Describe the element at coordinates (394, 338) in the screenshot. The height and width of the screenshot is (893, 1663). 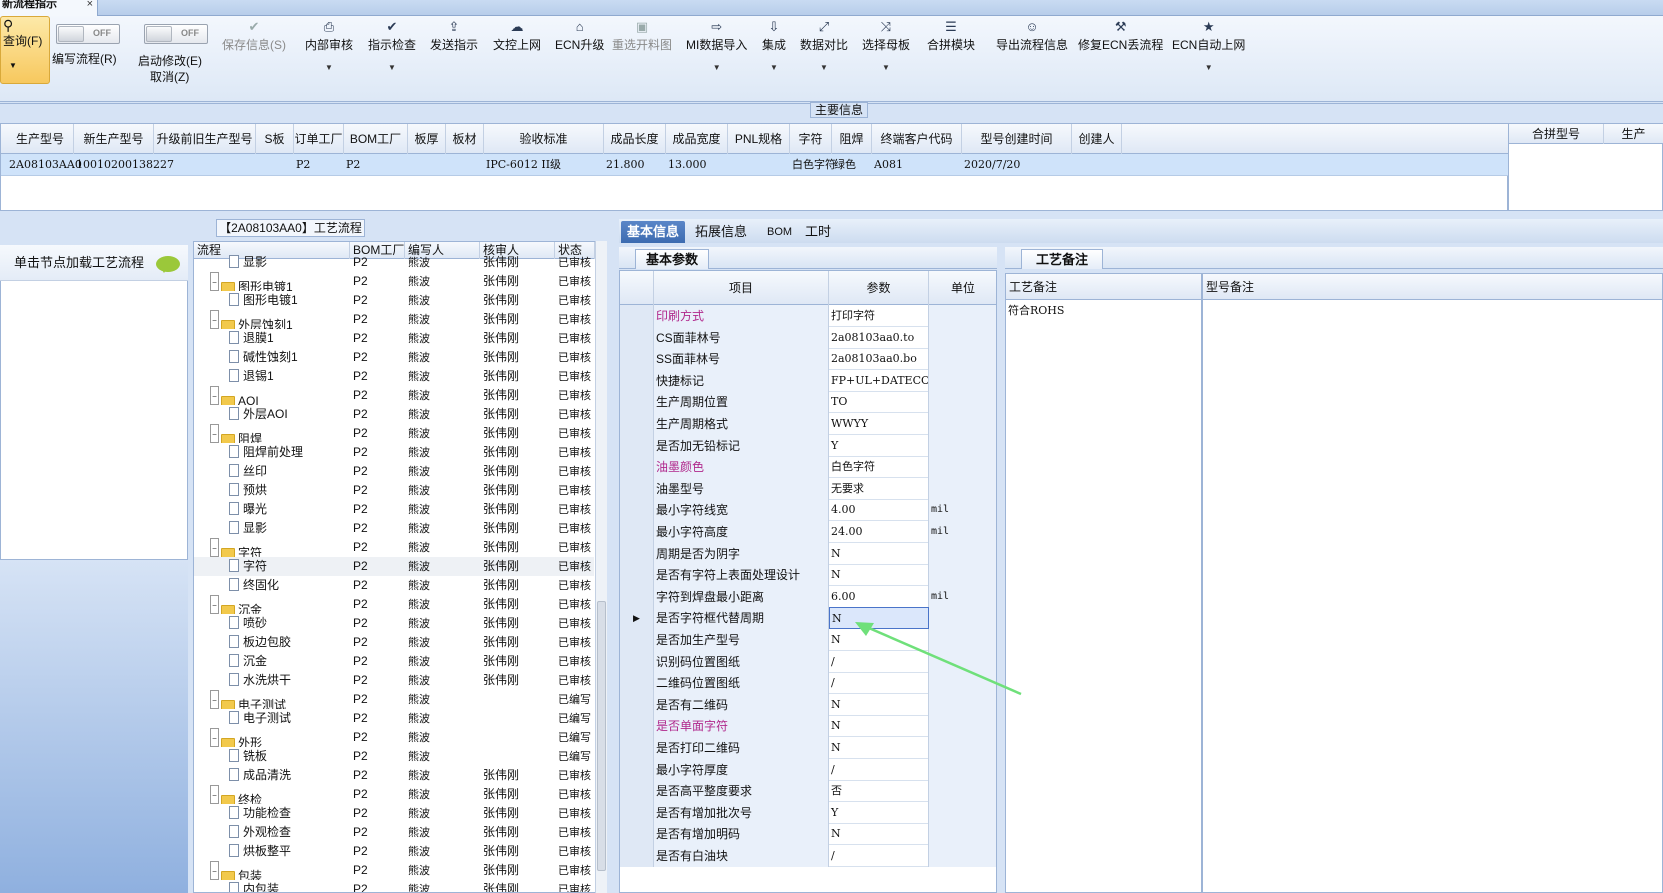
I see `tree-node: 退膜1 P2 熊波 张伟刚 已审核` at that location.